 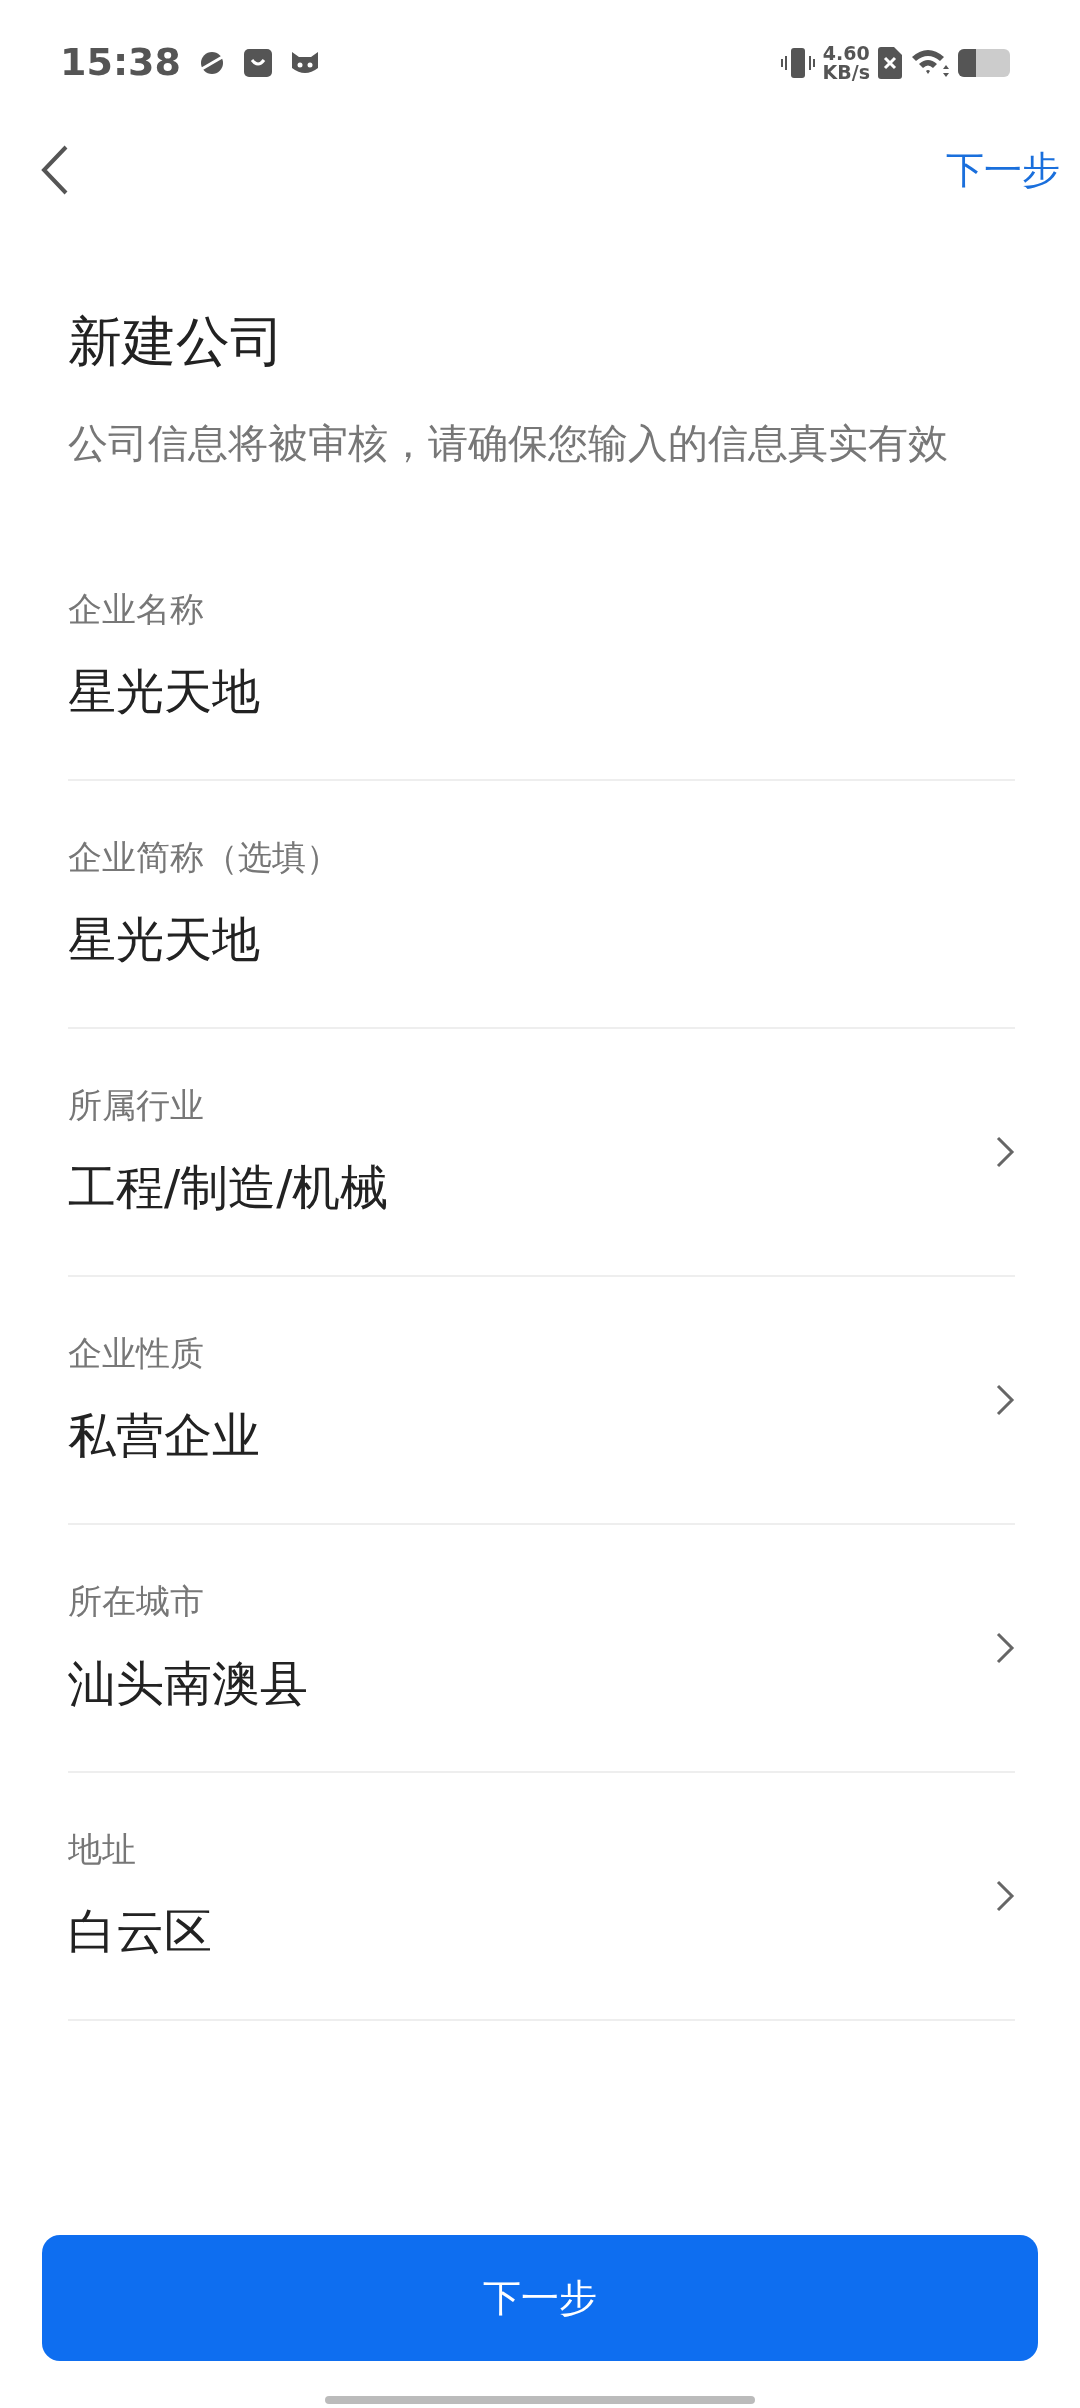 What do you see at coordinates (136, 1354) in the screenshot?
I see `field-label: 企业性质` at bounding box center [136, 1354].